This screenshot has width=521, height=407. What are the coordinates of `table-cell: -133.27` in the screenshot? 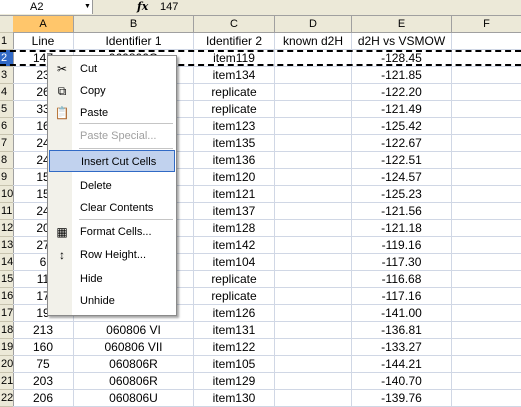 It's located at (402, 347).